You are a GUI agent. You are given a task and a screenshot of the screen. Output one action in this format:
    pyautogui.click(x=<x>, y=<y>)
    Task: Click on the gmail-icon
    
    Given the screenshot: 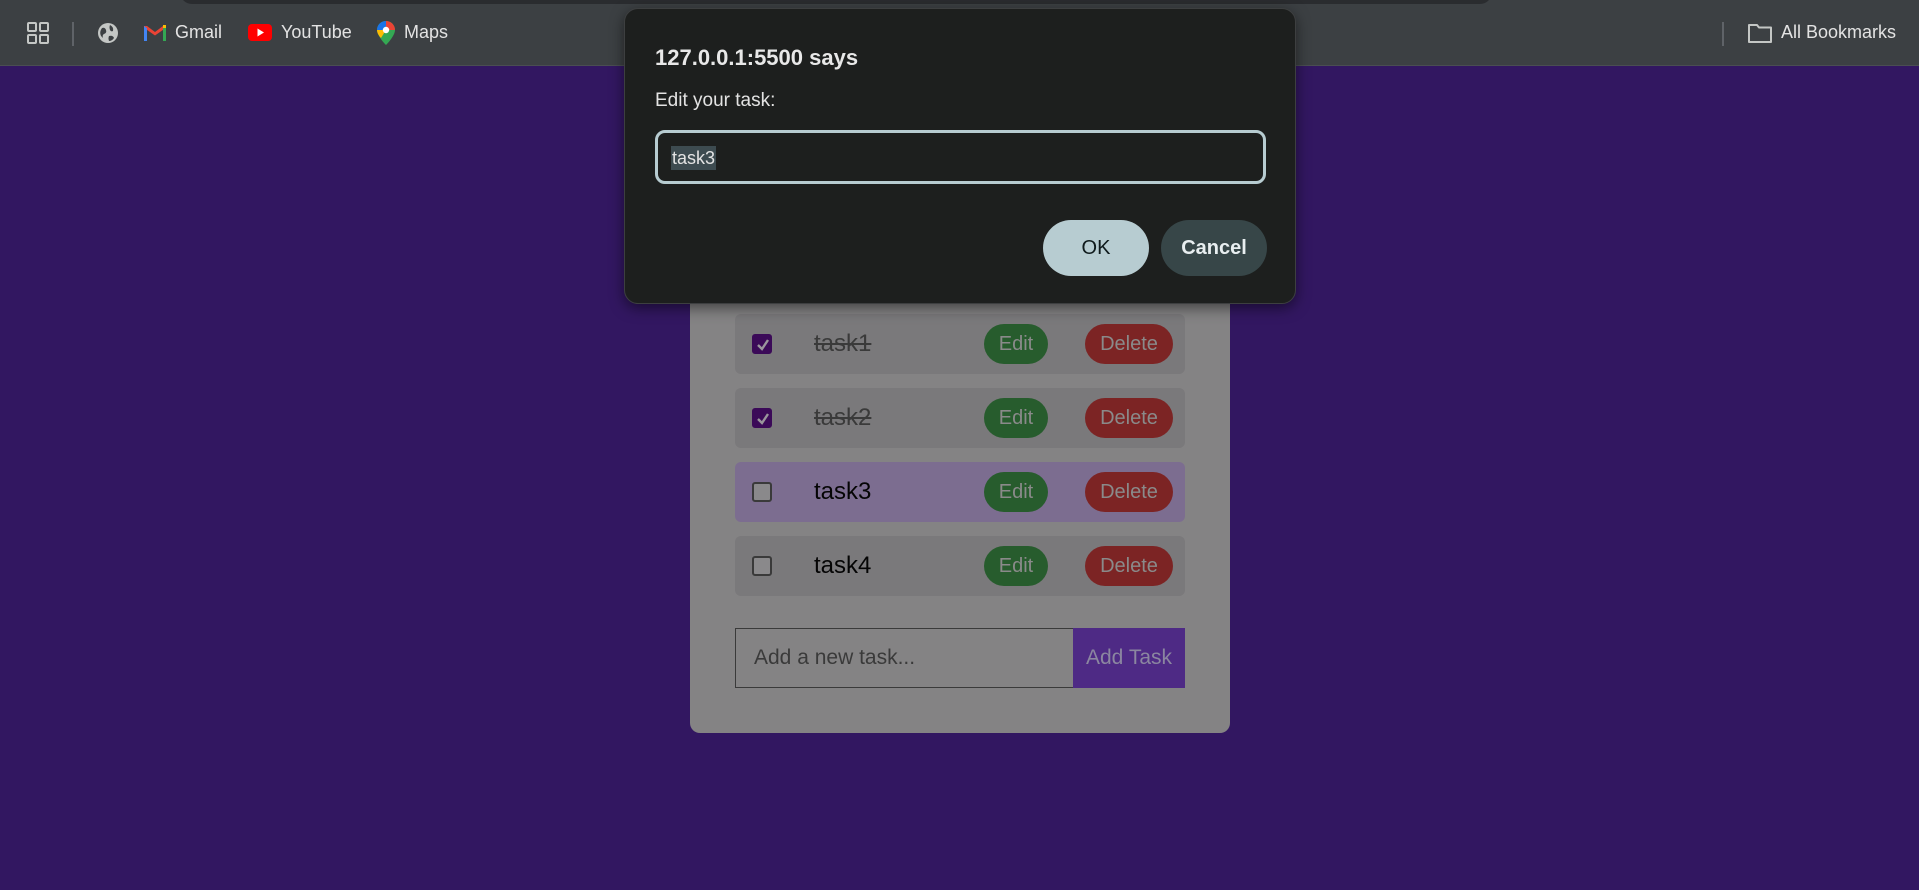 What is the action you would take?
    pyautogui.click(x=155, y=33)
    